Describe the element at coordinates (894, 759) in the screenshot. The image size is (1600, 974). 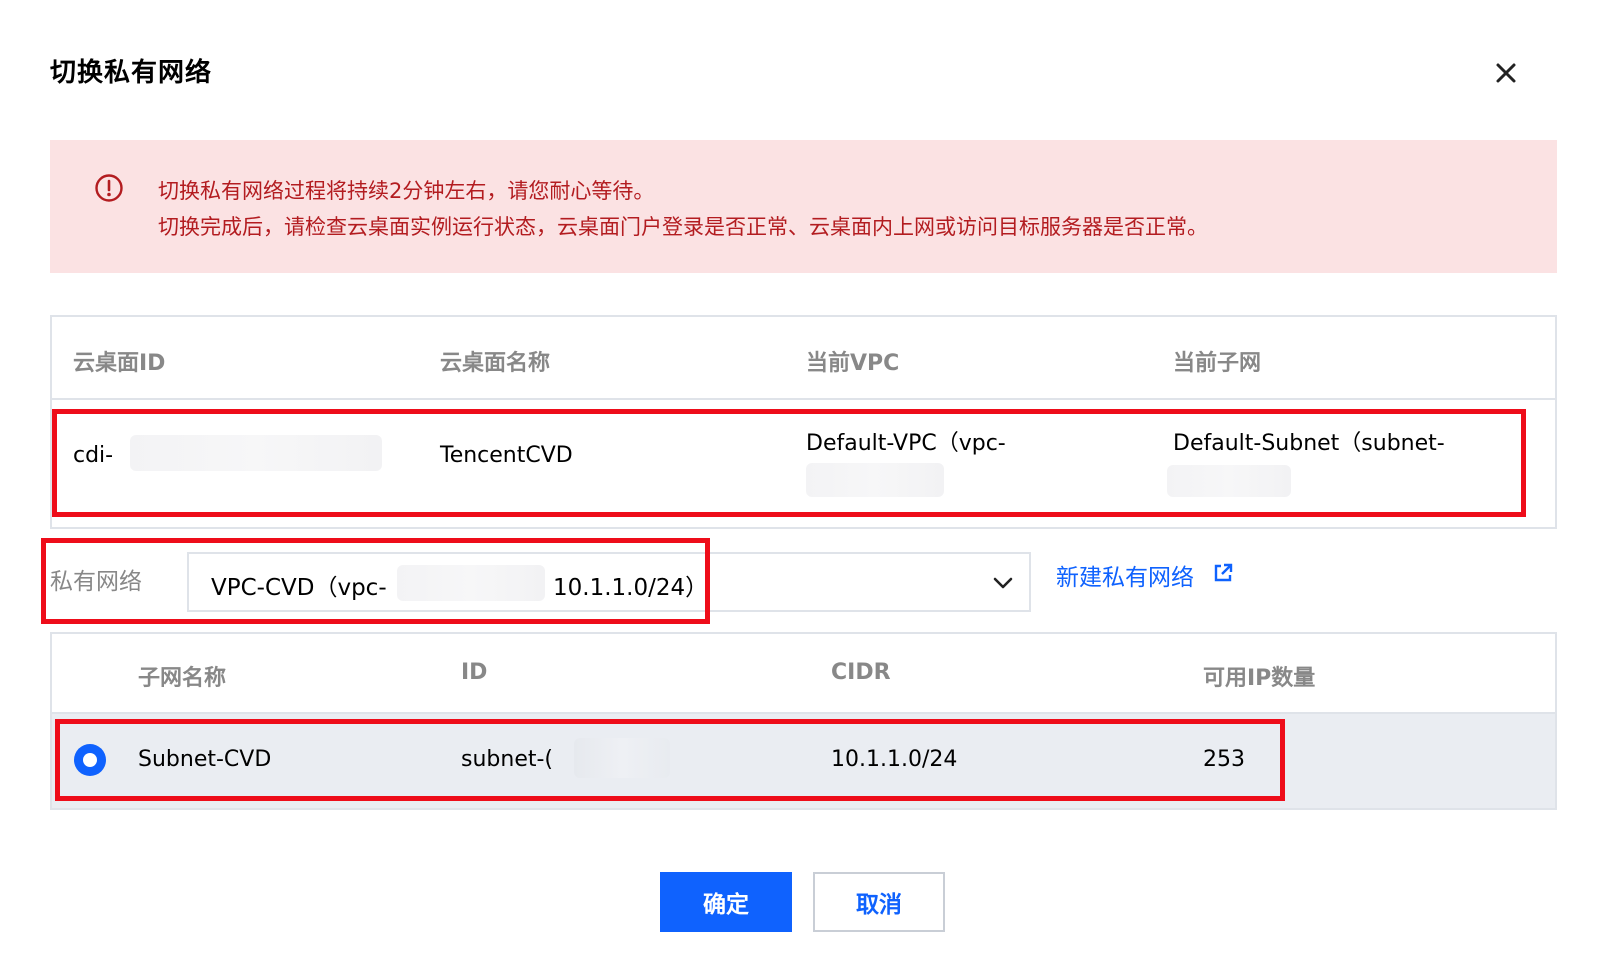
I see `subnet-cidr: 10.1.1.0/24` at that location.